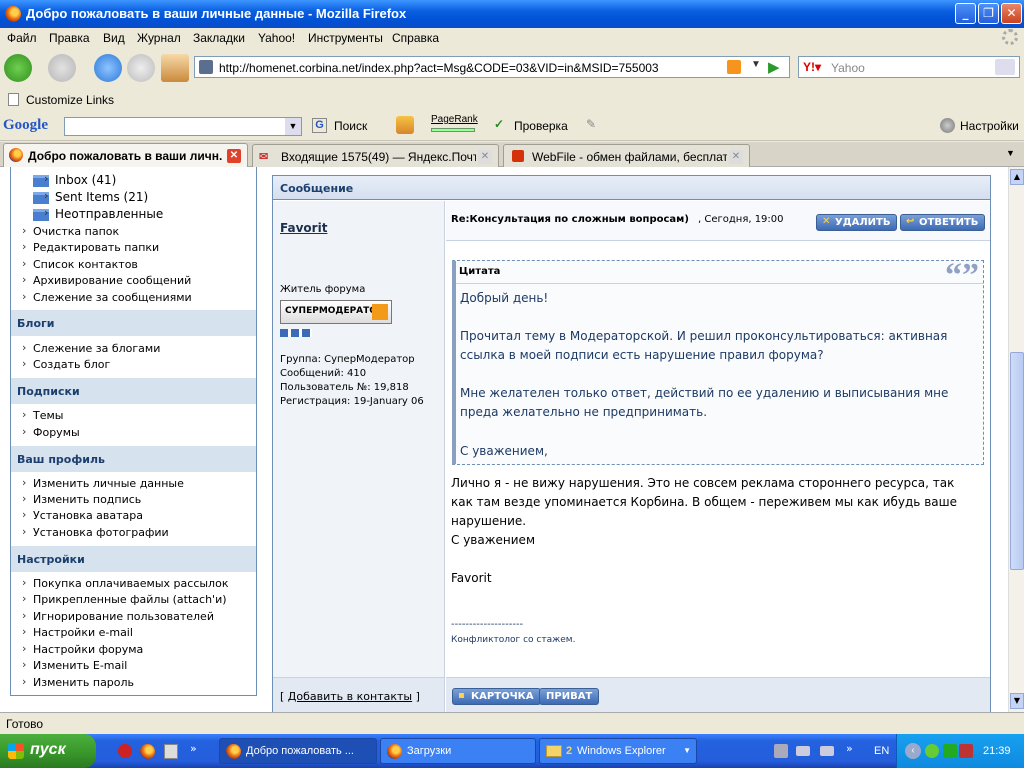  I want to click on quicklaunch-more-icon: », so click(193, 748).